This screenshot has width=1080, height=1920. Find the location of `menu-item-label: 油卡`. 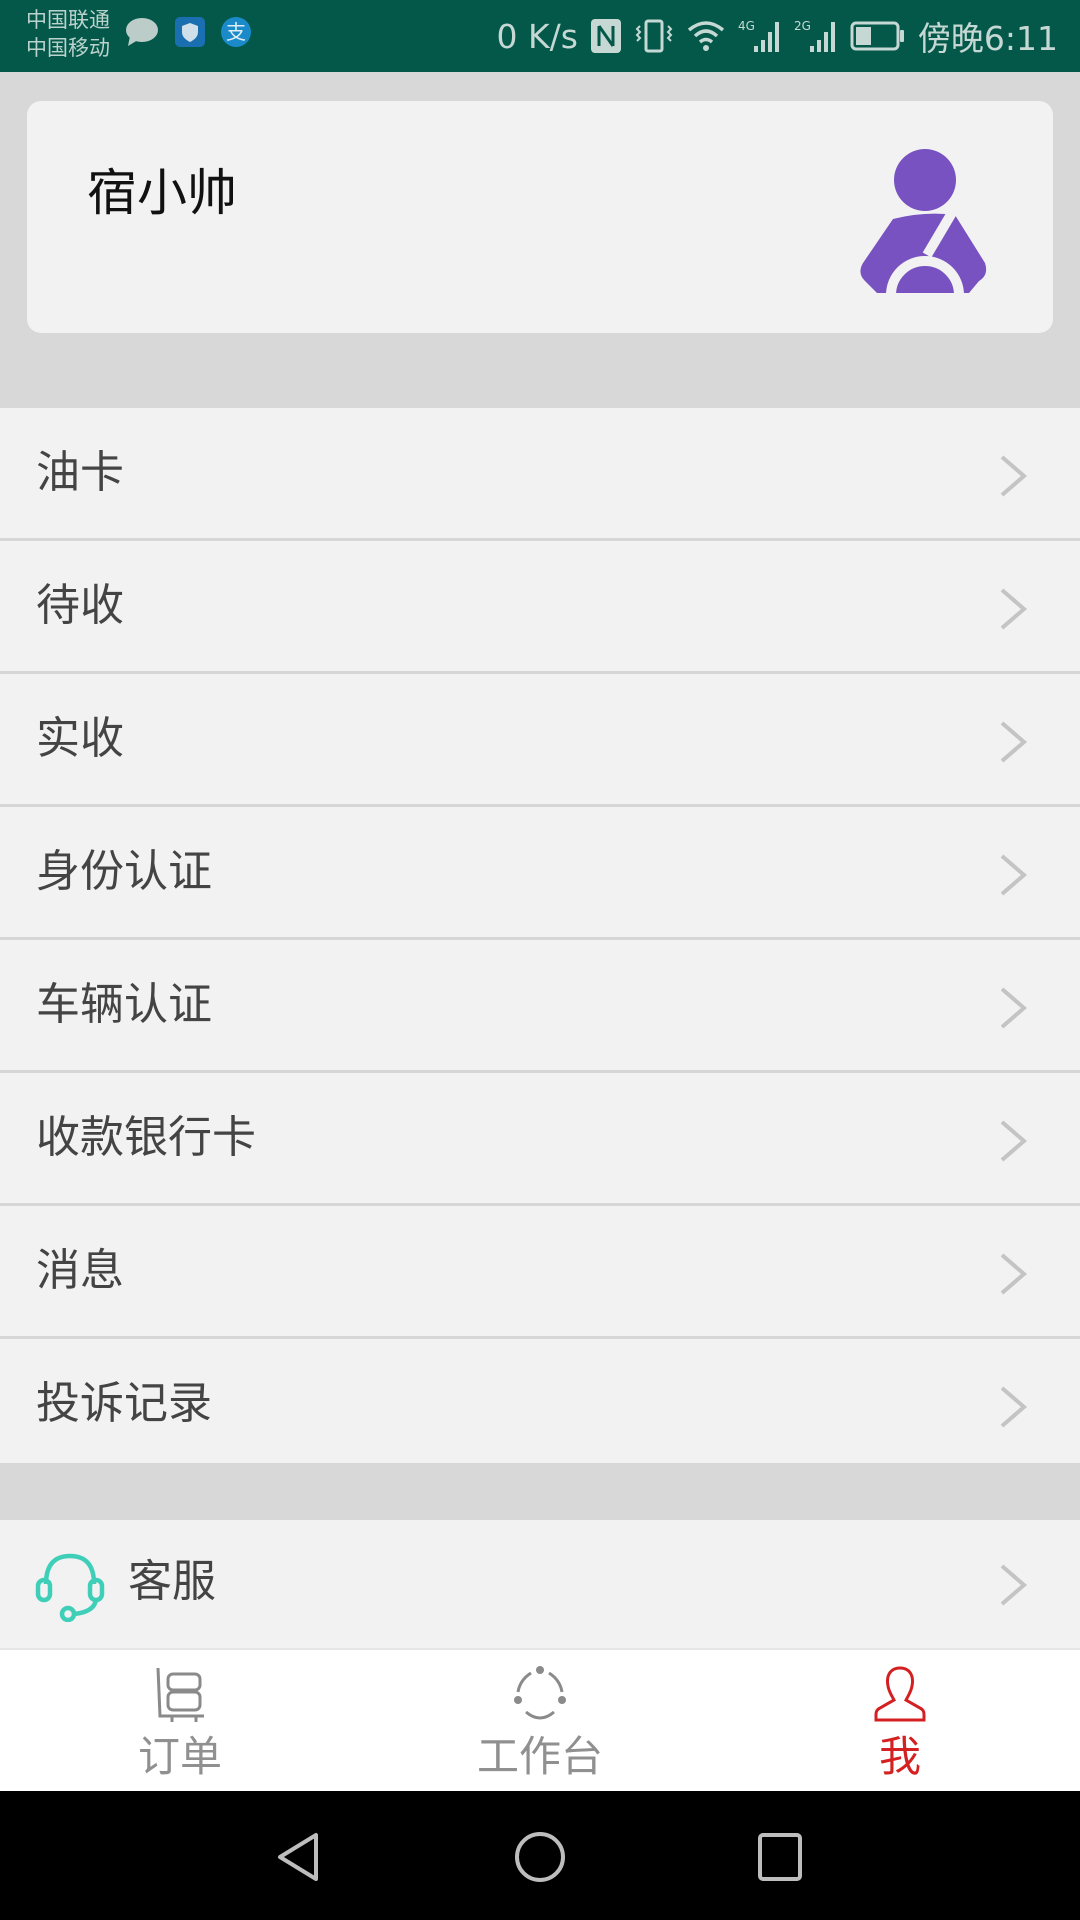

menu-item-label: 油卡 is located at coordinates (80, 472).